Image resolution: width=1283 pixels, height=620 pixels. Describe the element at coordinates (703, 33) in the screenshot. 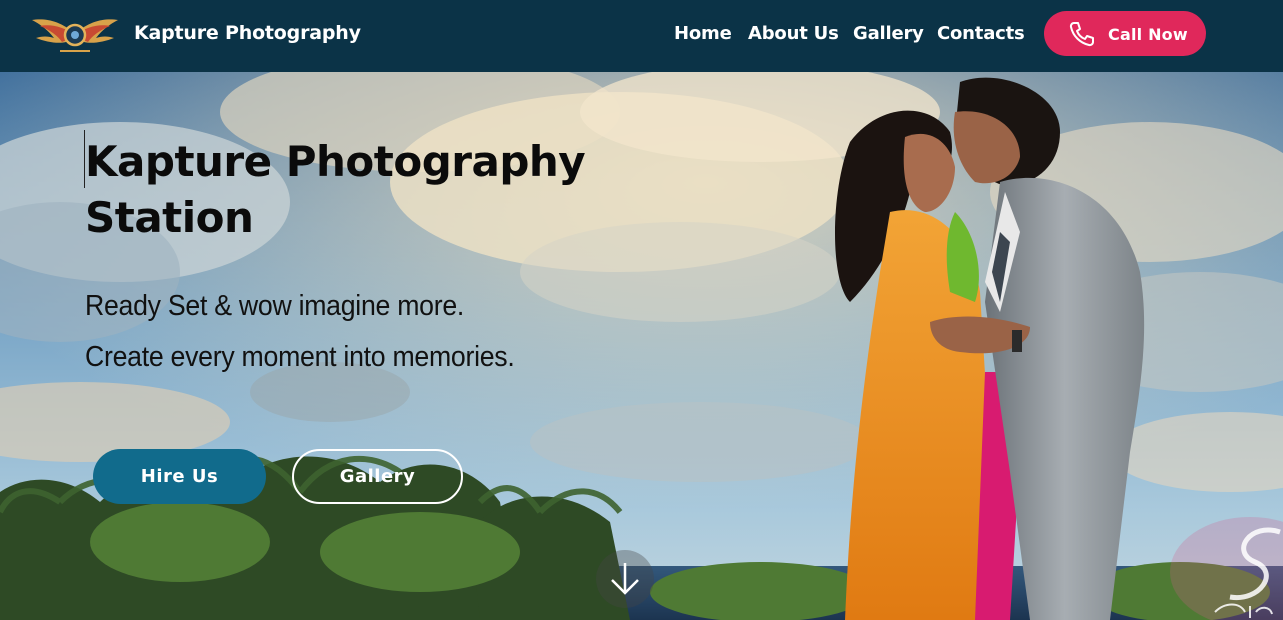

I see `nav-home: Home` at that location.